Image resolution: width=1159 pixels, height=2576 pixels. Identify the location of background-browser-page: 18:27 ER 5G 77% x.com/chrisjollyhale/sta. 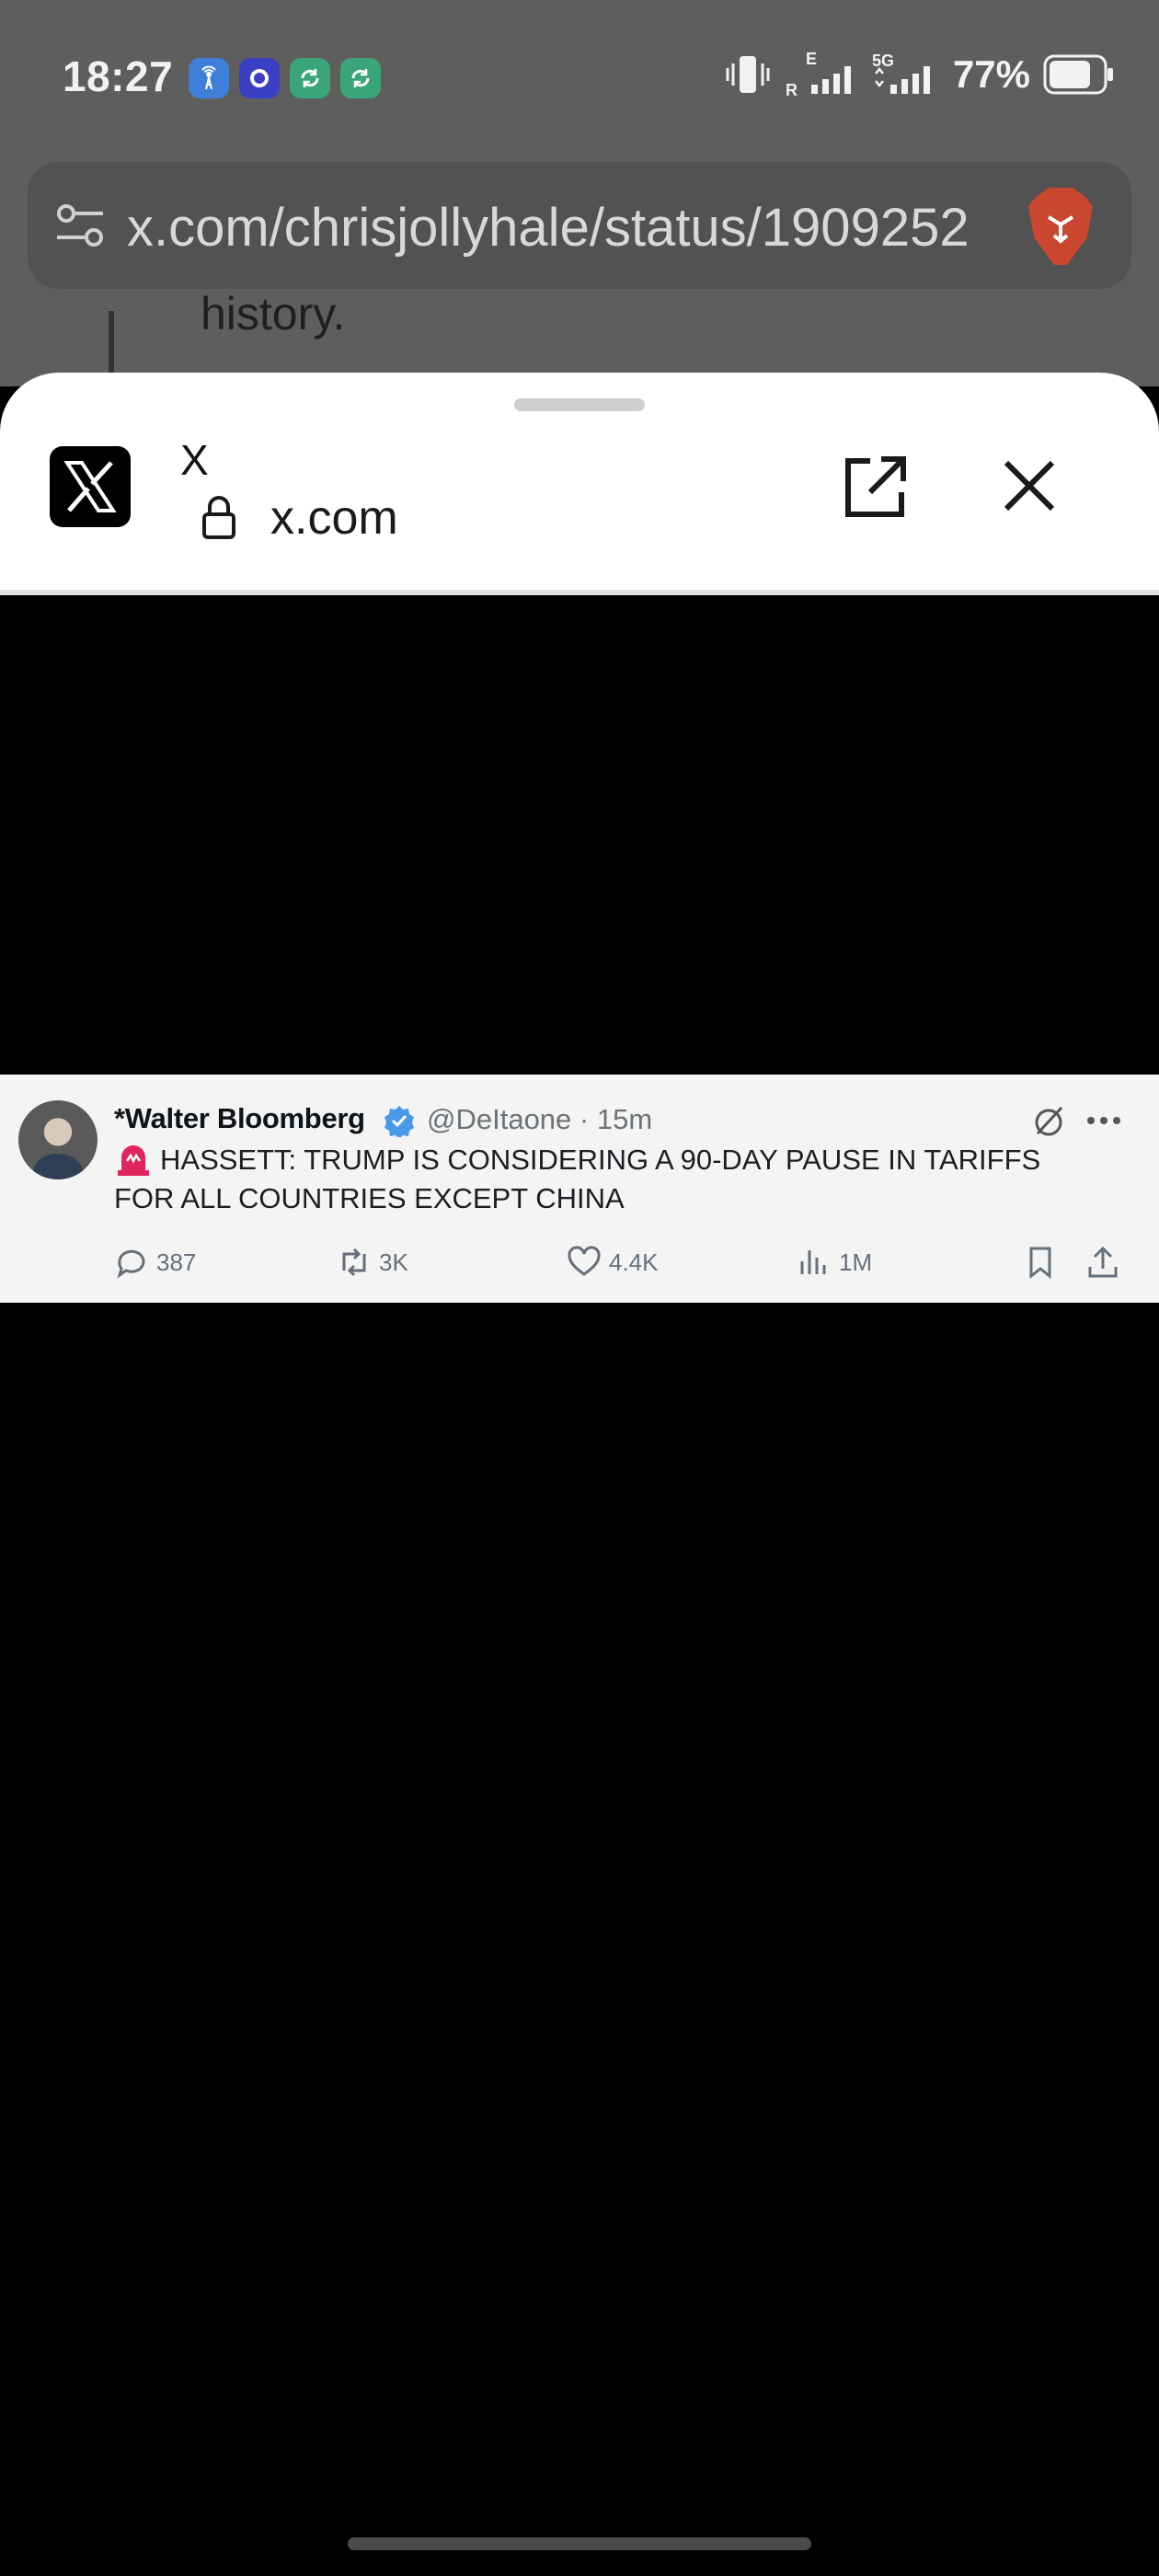
(579, 193).